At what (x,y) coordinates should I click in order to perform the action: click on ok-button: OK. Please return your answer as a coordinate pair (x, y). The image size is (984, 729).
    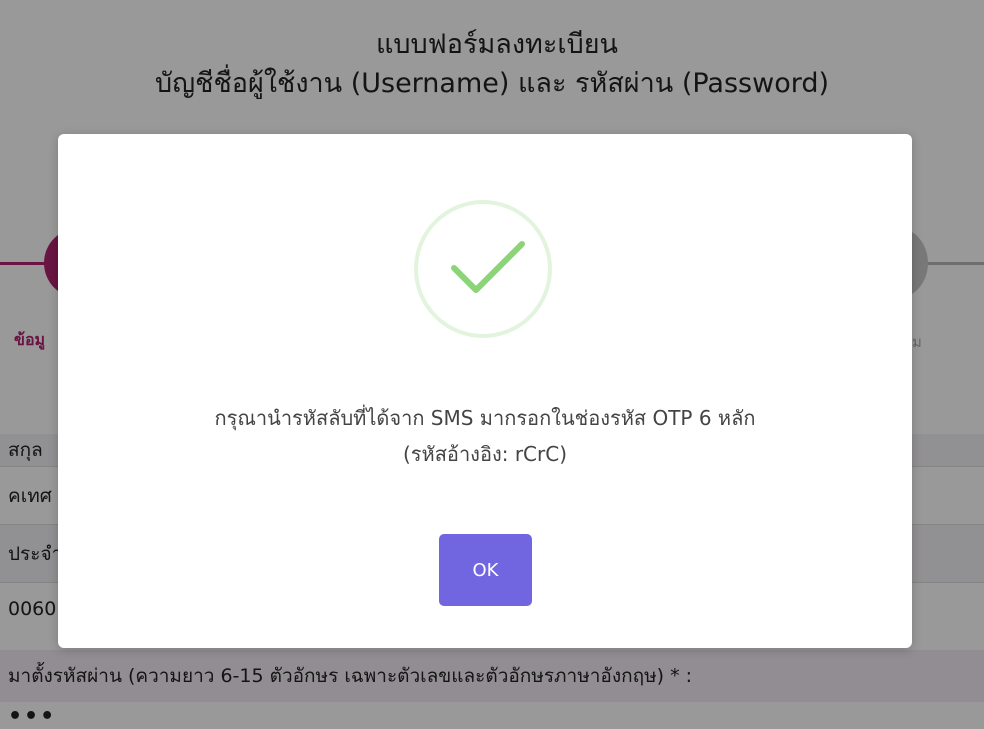
    Looking at the image, I should click on (485, 570).